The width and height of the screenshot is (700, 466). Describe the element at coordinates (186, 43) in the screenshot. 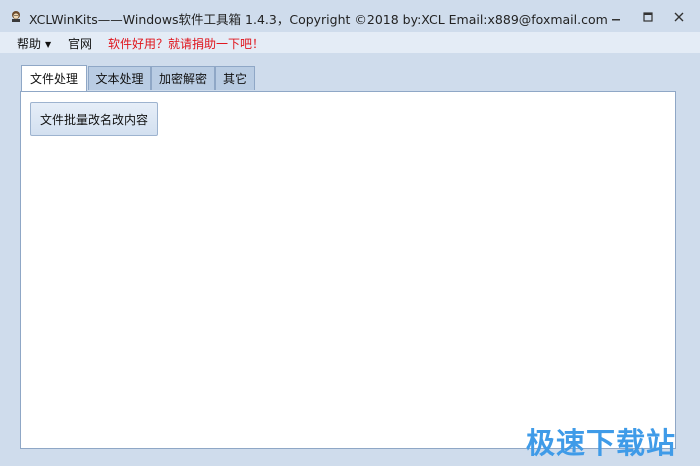

I see `menu-donate-link: 软件好用？就请捐助一下吧！` at that location.